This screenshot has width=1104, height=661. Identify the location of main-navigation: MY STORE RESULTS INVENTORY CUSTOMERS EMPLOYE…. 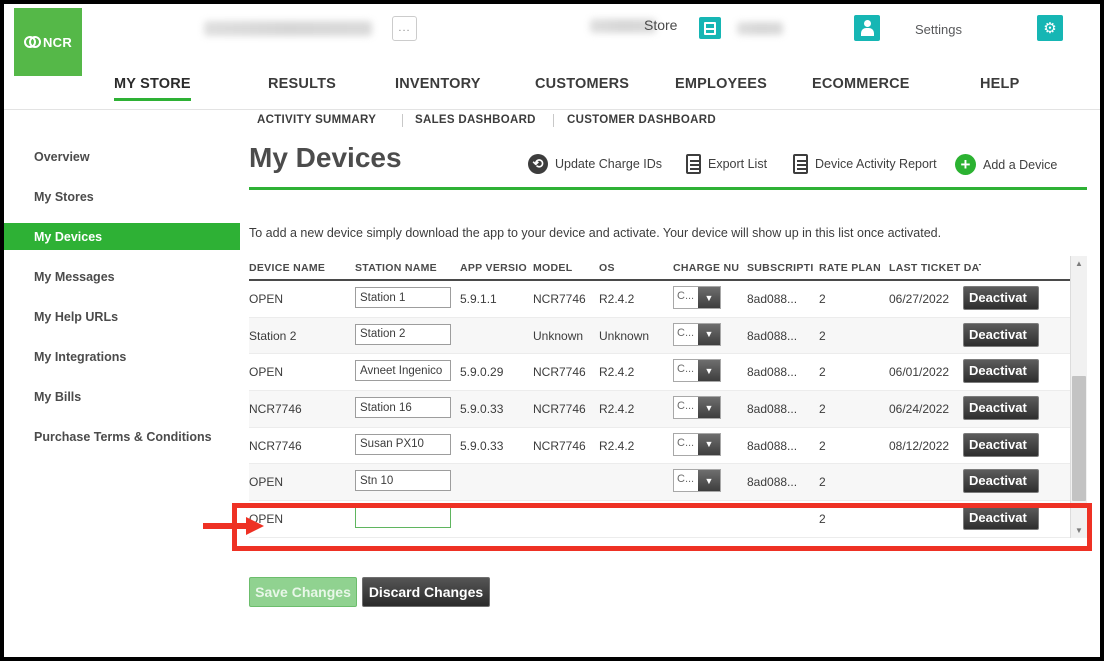
(552, 93).